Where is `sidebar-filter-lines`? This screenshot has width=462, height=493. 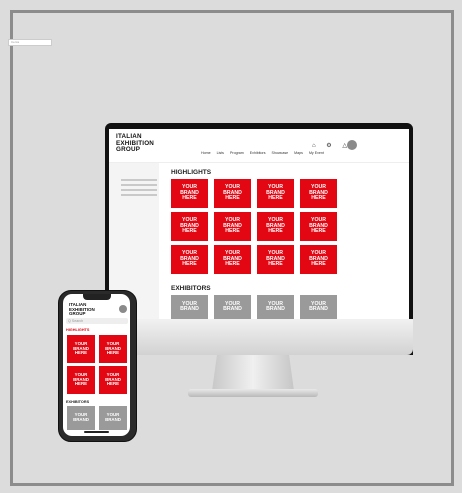
sidebar-filter-lines is located at coordinates (139, 187).